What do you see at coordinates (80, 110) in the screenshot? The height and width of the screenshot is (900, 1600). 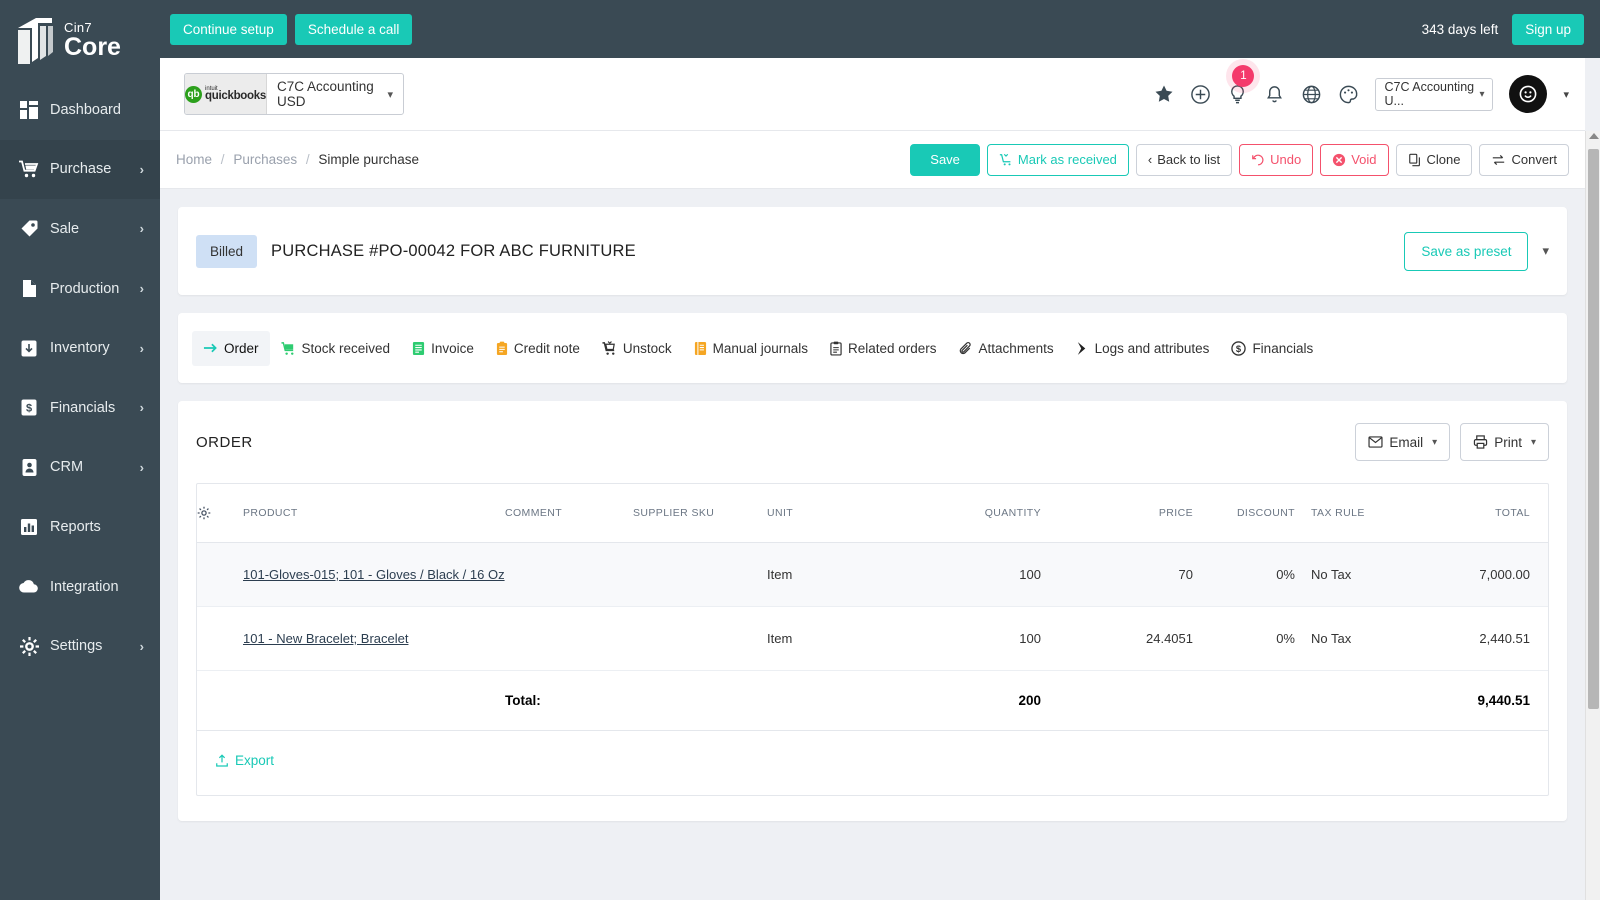 I see `sidebar-item-dashboard: Dashboard` at bounding box center [80, 110].